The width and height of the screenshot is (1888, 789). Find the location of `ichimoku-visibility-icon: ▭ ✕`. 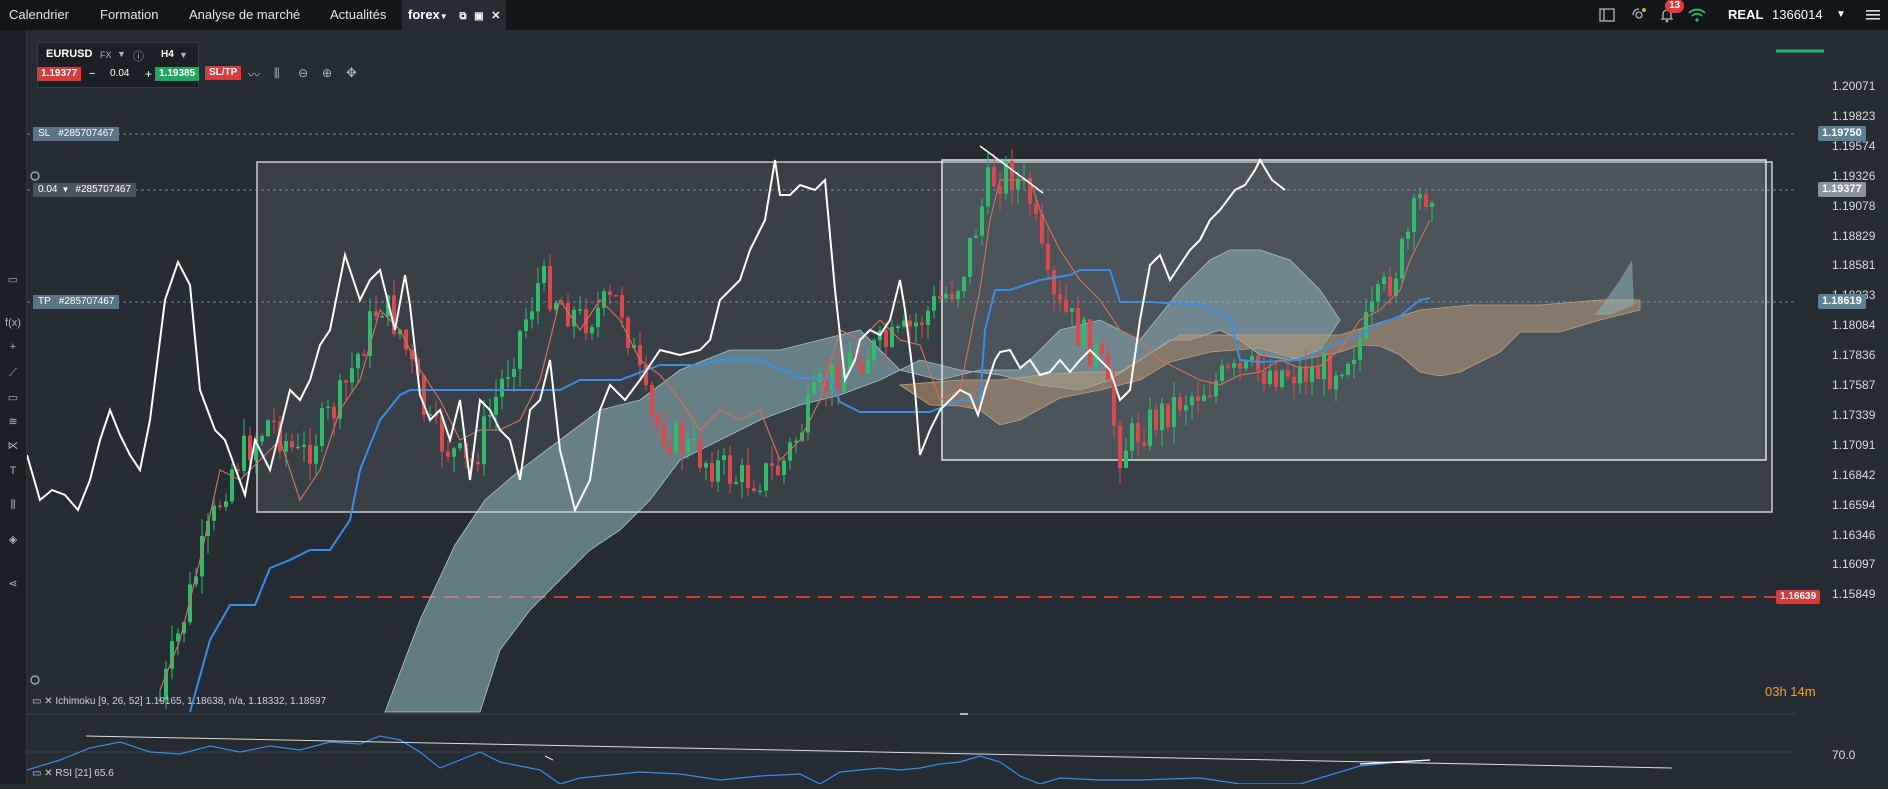

ichimoku-visibility-icon: ▭ ✕ is located at coordinates (43, 701).